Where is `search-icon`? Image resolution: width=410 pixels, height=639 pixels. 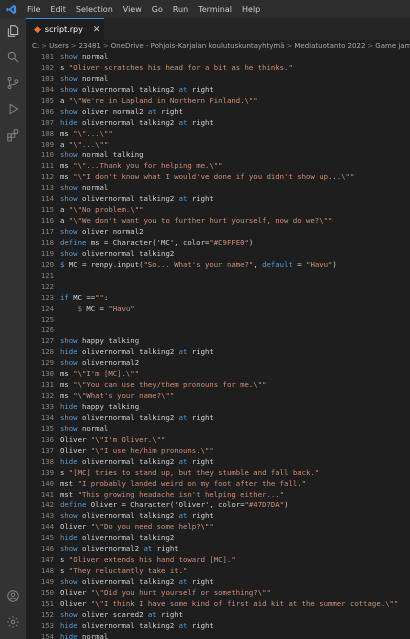 search-icon is located at coordinates (13, 57).